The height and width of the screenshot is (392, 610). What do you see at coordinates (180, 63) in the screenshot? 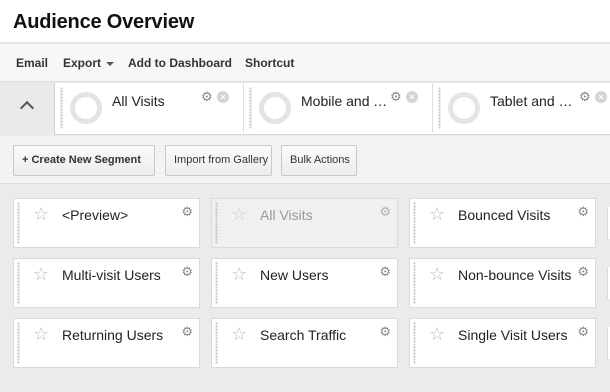
I see `add-to-dashboard-button: Add to Dashboard` at bounding box center [180, 63].